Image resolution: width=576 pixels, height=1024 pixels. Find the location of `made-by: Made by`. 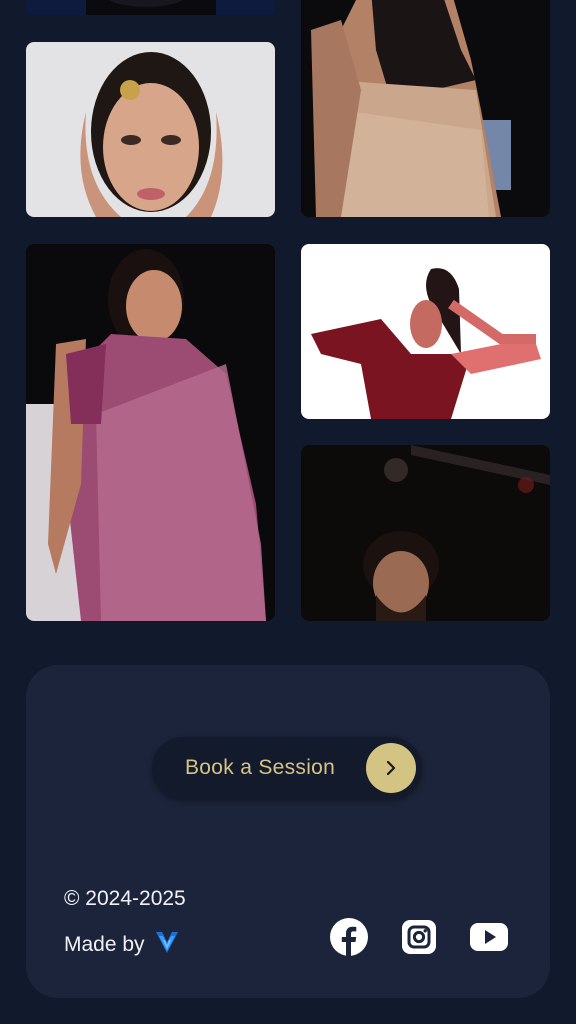

made-by: Made by is located at coordinates (121, 945).